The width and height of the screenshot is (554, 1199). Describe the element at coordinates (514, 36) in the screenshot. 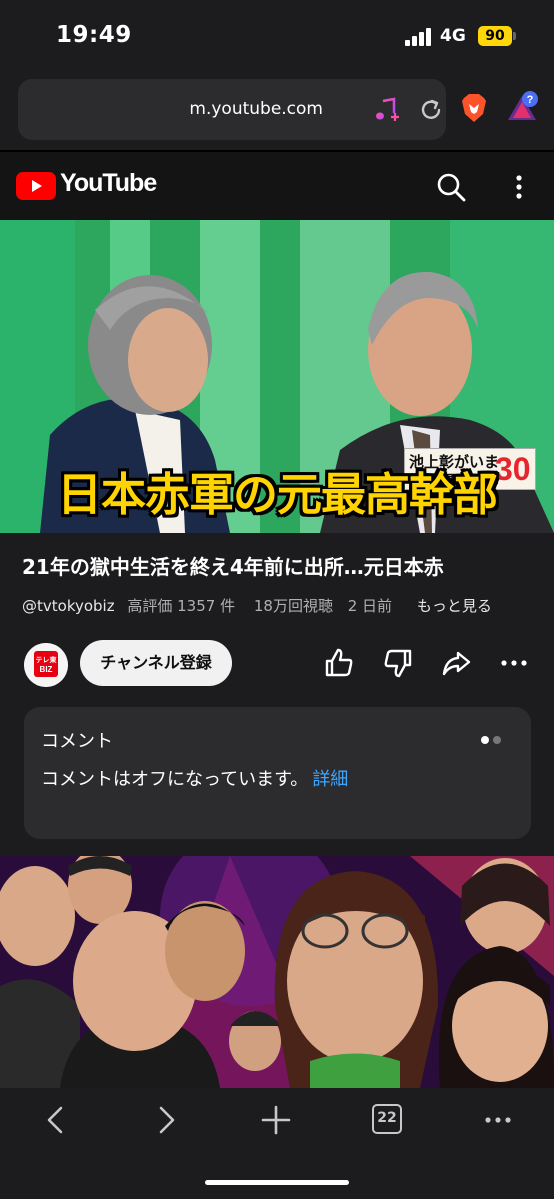

I see `battery-nub` at that location.